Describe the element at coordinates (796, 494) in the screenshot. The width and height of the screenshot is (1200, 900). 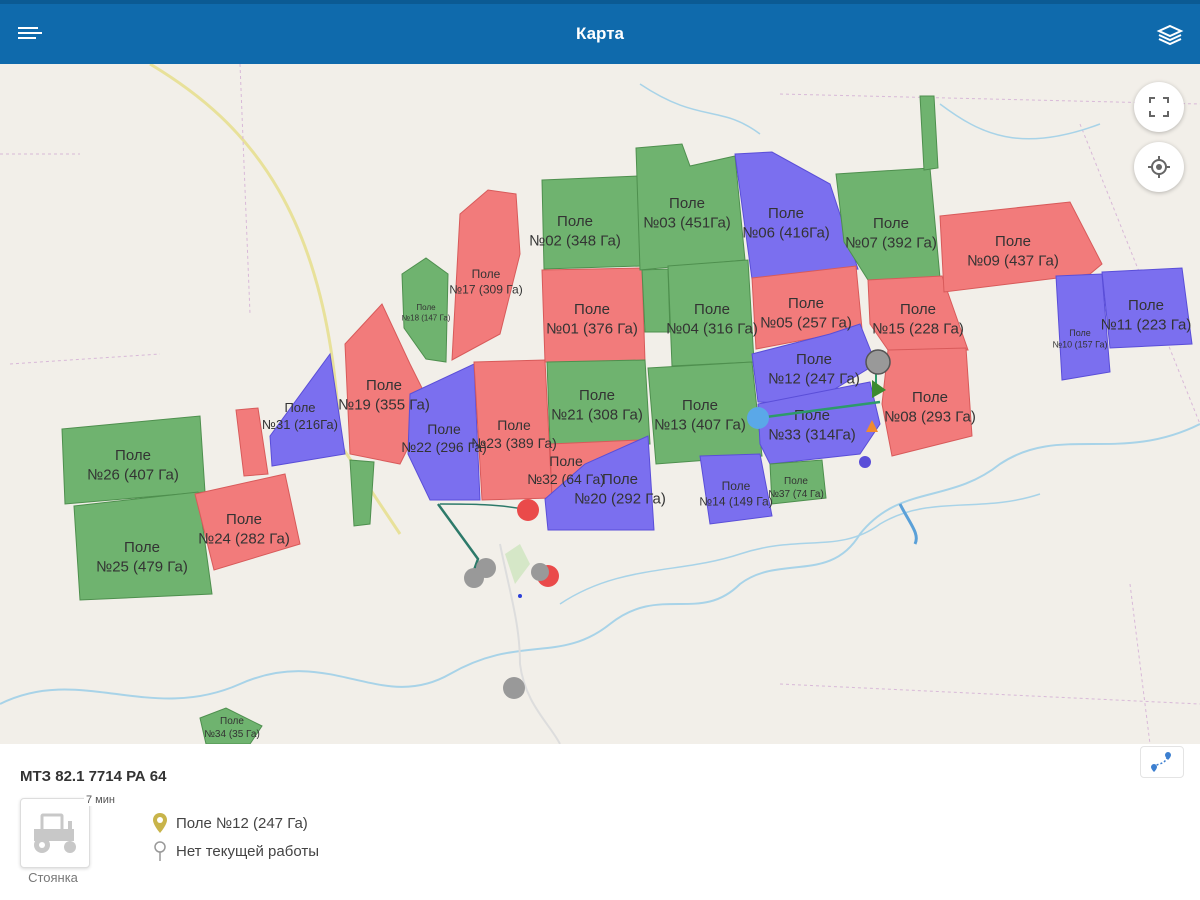
I see `field-label-name: №37 (74 Га)` at that location.